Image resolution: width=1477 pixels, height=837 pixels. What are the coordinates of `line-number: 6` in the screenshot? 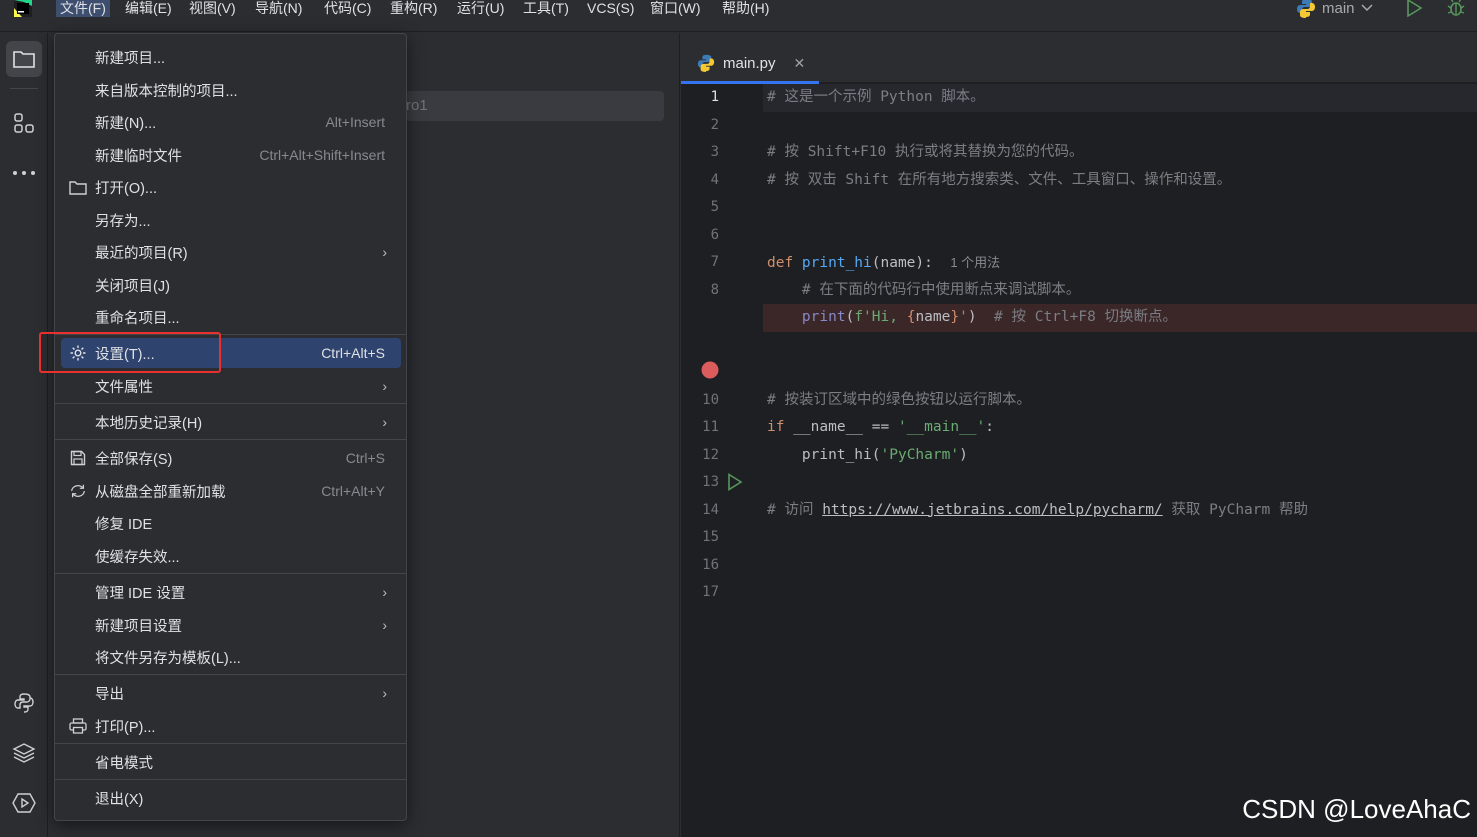 It's located at (714, 234).